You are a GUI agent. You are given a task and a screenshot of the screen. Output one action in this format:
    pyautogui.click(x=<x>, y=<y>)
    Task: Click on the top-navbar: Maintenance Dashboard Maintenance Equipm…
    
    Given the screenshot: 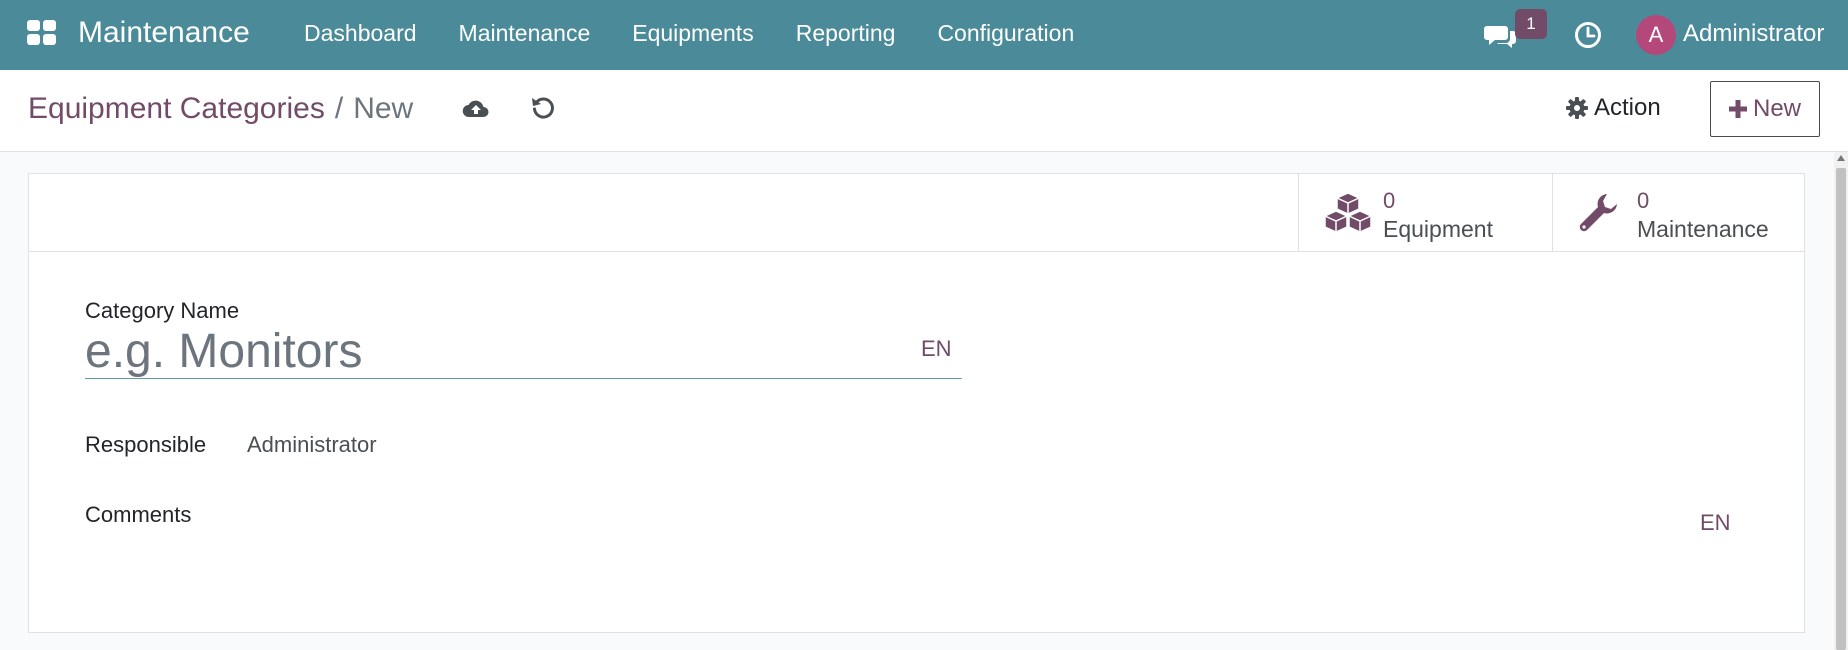 What is the action you would take?
    pyautogui.click(x=924, y=35)
    